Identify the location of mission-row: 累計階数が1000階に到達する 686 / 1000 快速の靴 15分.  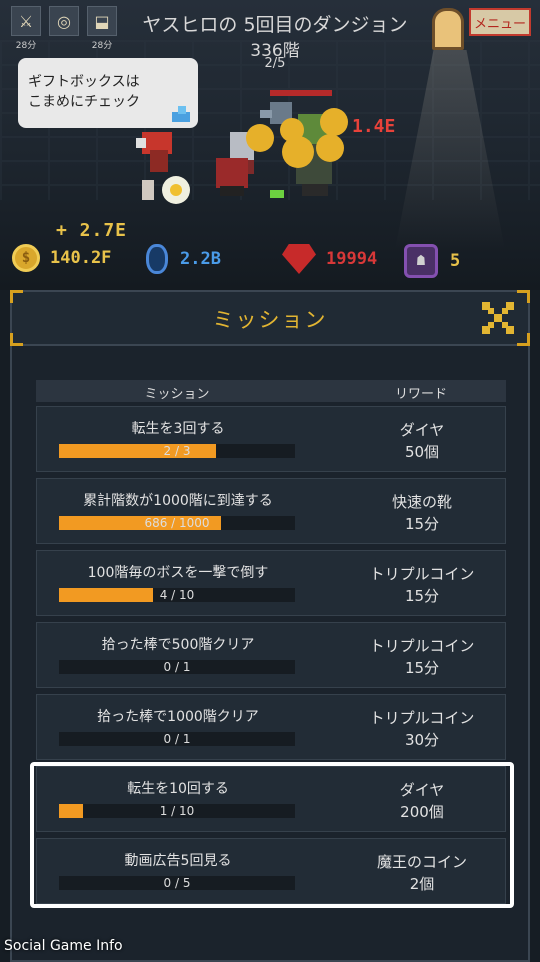
(271, 511).